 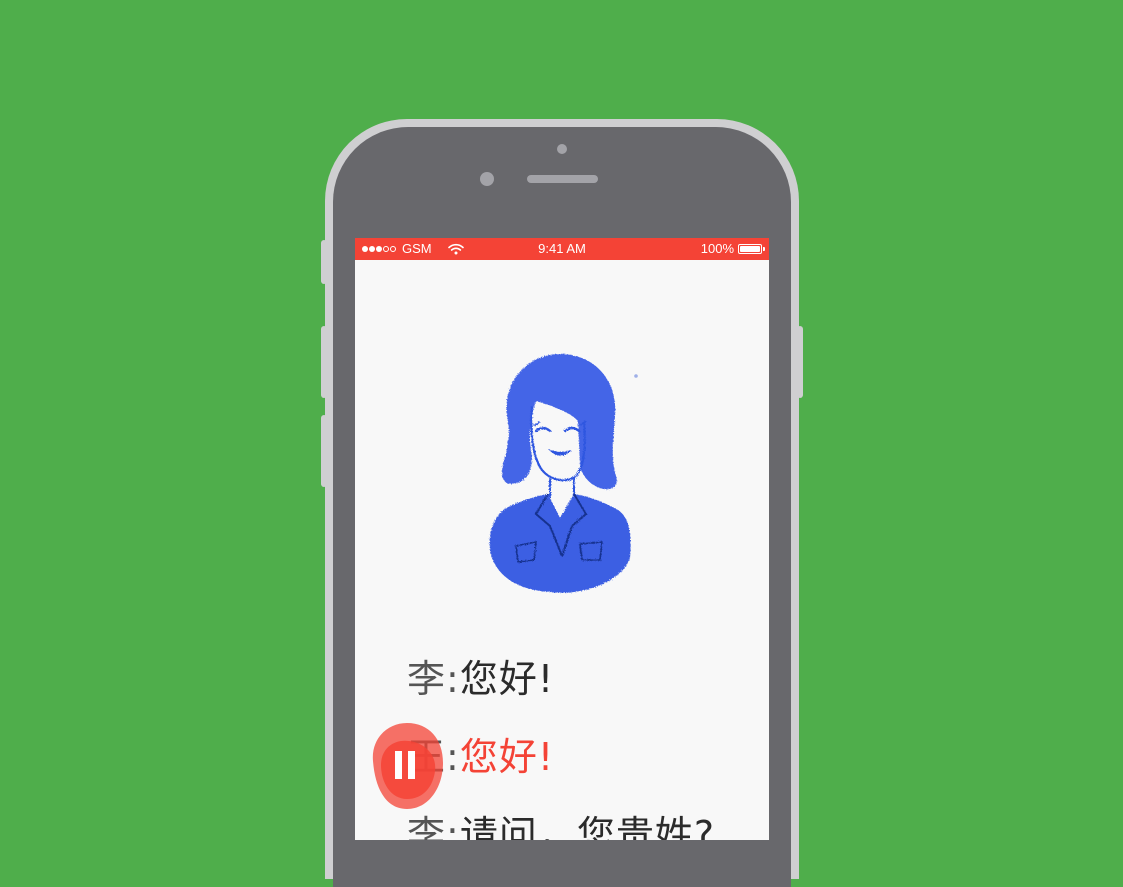 I want to click on volume-up-button, so click(x=324, y=362).